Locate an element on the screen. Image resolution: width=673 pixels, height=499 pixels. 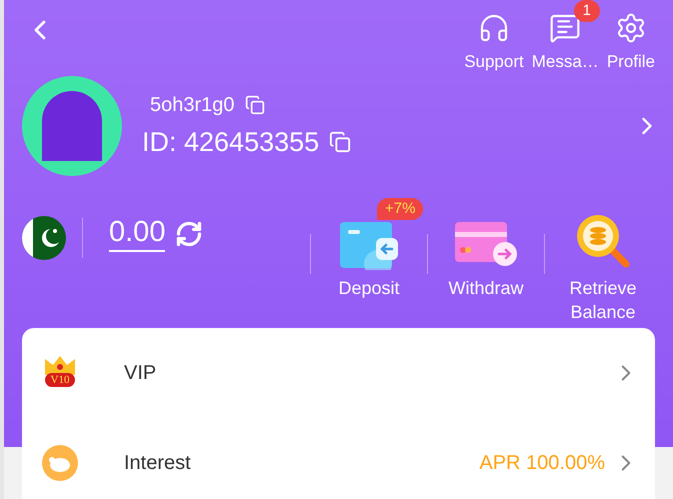
bonus-badge: +7% is located at coordinates (400, 209).